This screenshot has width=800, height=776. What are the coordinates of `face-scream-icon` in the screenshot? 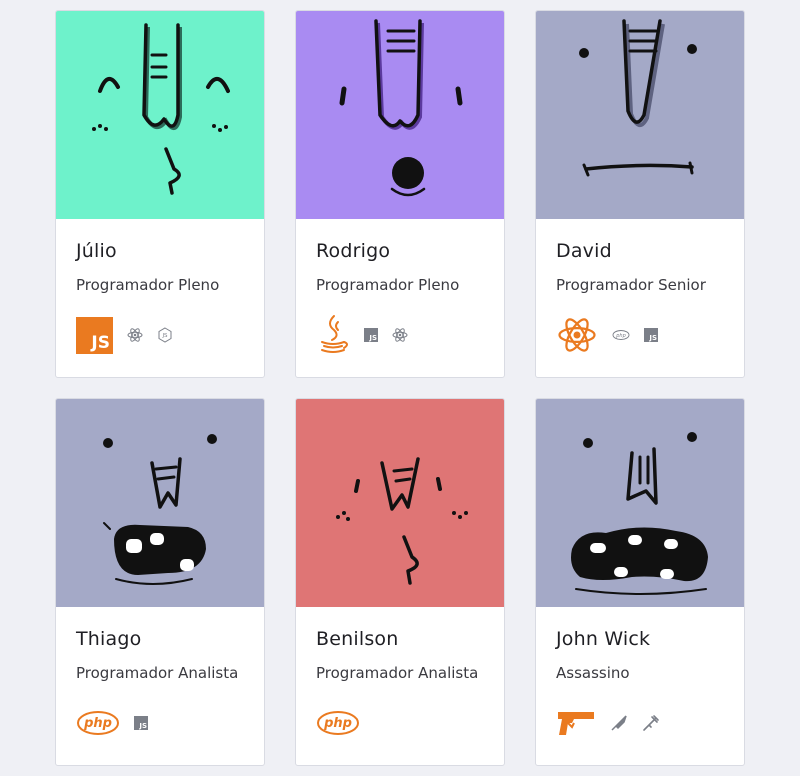 It's located at (640, 503).